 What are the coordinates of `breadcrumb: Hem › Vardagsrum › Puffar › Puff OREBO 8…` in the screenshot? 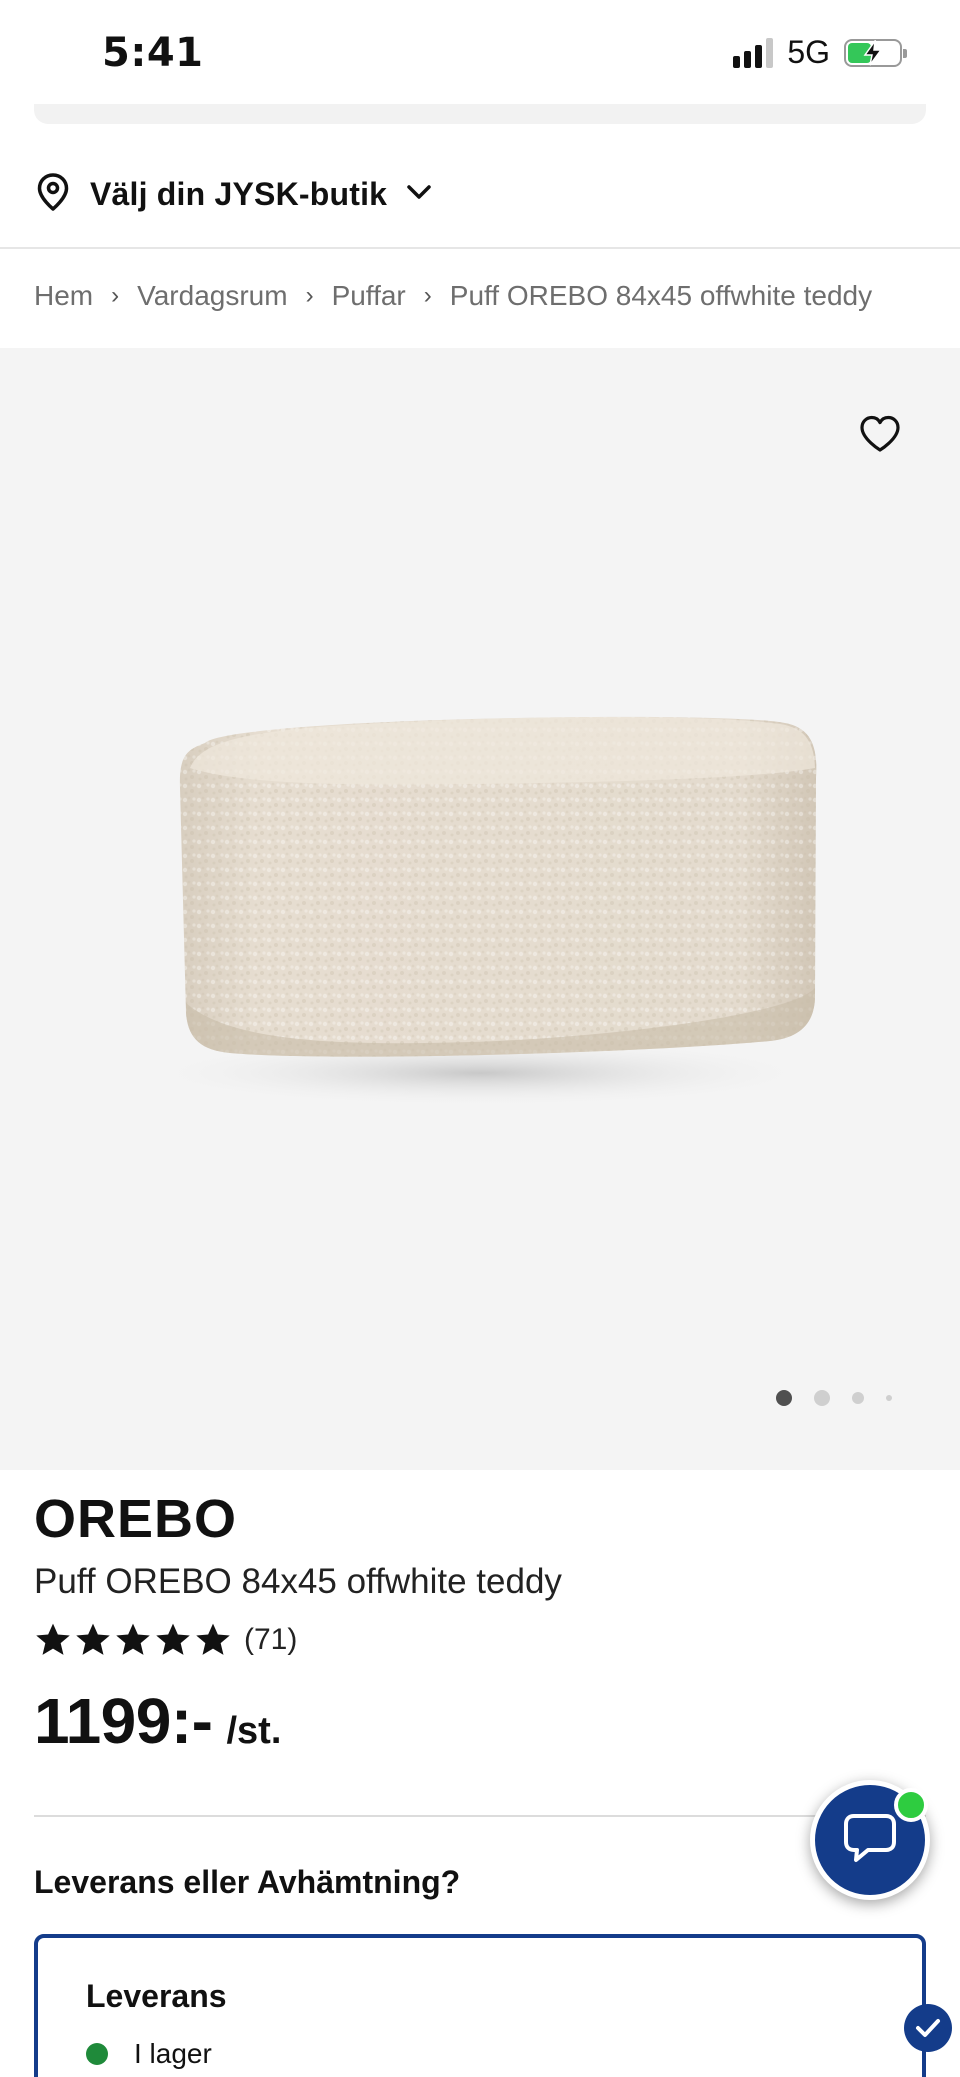 It's located at (453, 296).